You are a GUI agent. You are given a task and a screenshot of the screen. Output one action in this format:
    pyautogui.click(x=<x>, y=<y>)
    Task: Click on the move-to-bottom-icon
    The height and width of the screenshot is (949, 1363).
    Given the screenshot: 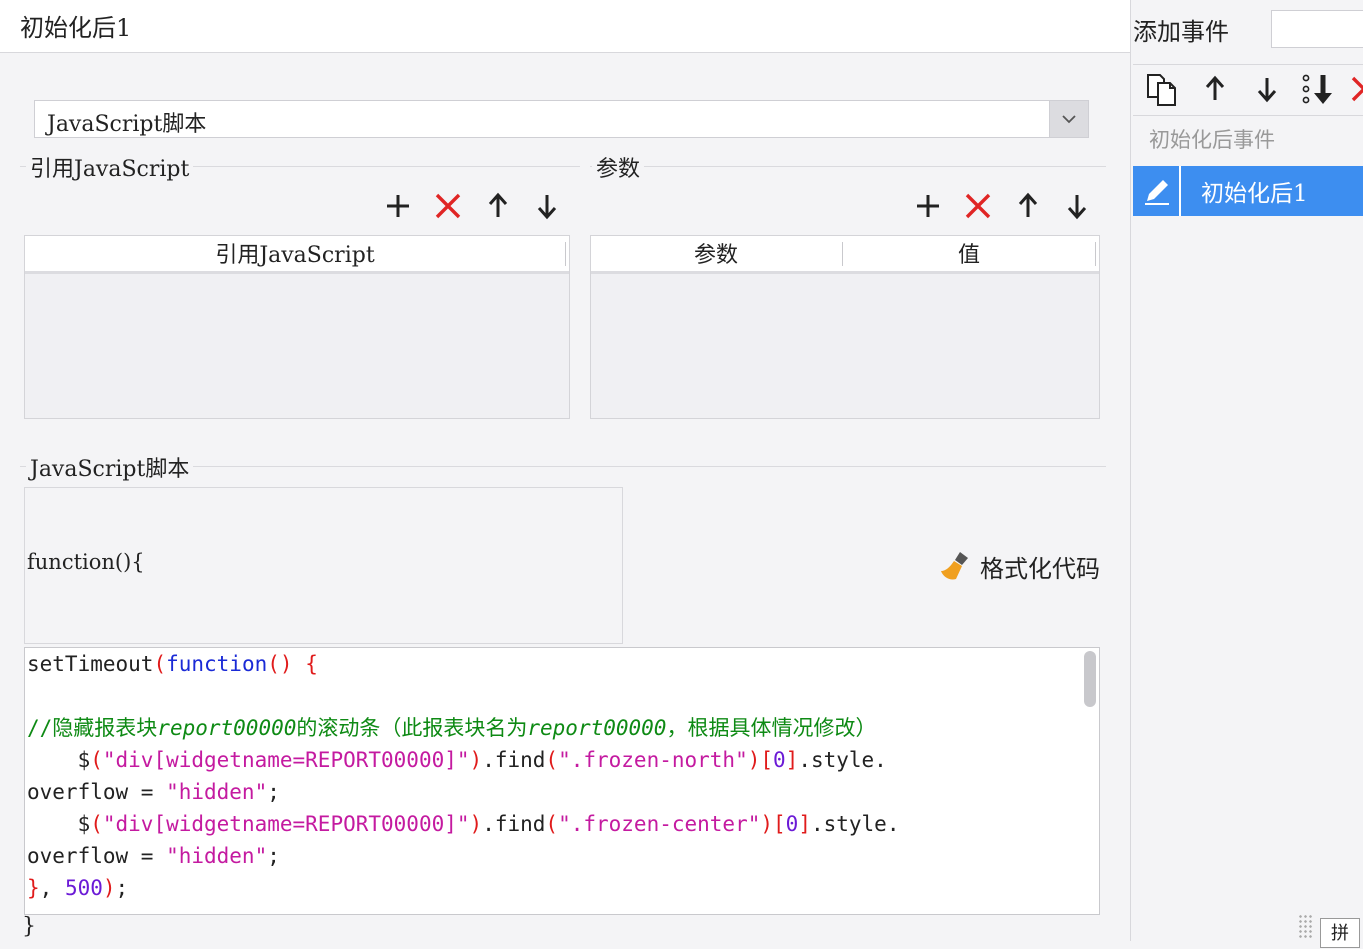 What is the action you would take?
    pyautogui.click(x=1317, y=89)
    